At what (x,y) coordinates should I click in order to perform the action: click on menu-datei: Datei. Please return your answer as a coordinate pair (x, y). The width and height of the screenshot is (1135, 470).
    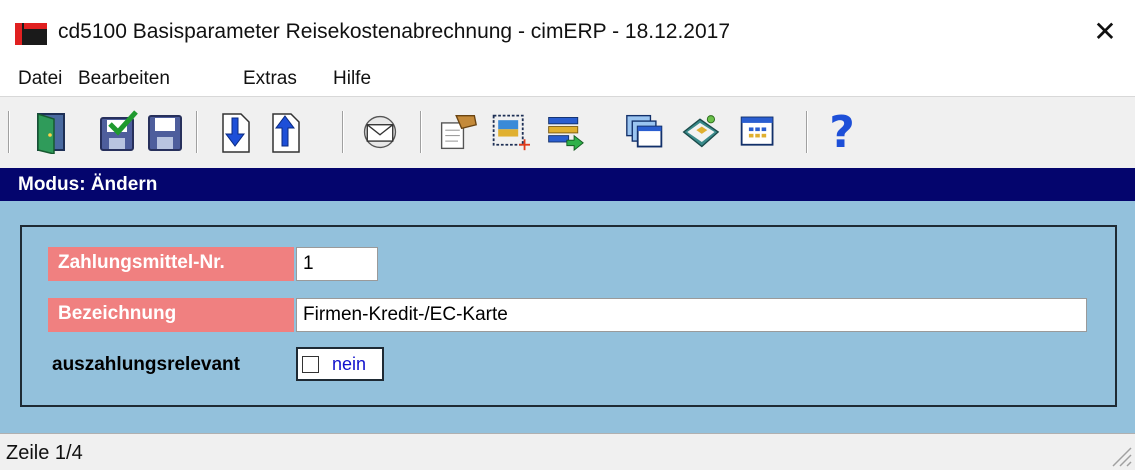
    Looking at the image, I should click on (40, 79).